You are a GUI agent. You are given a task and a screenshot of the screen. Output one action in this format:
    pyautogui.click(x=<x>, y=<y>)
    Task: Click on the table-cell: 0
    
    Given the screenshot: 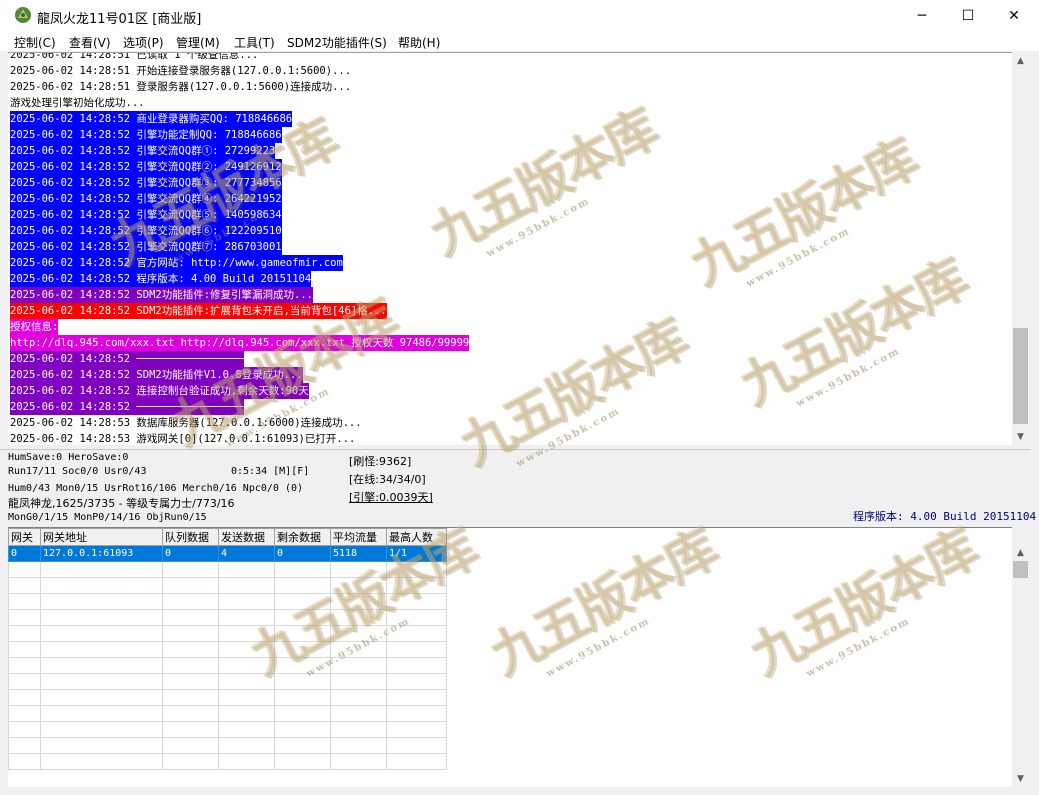 What is the action you would take?
    pyautogui.click(x=190, y=553)
    